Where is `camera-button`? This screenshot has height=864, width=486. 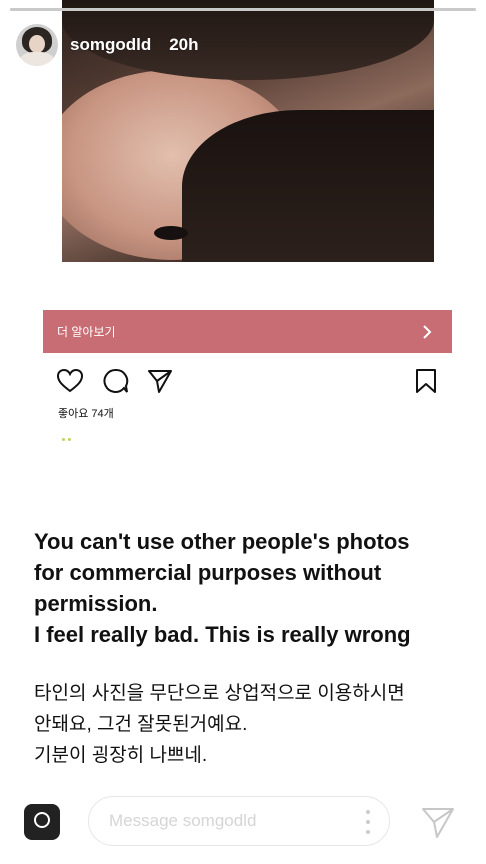
camera-button is located at coordinates (42, 822).